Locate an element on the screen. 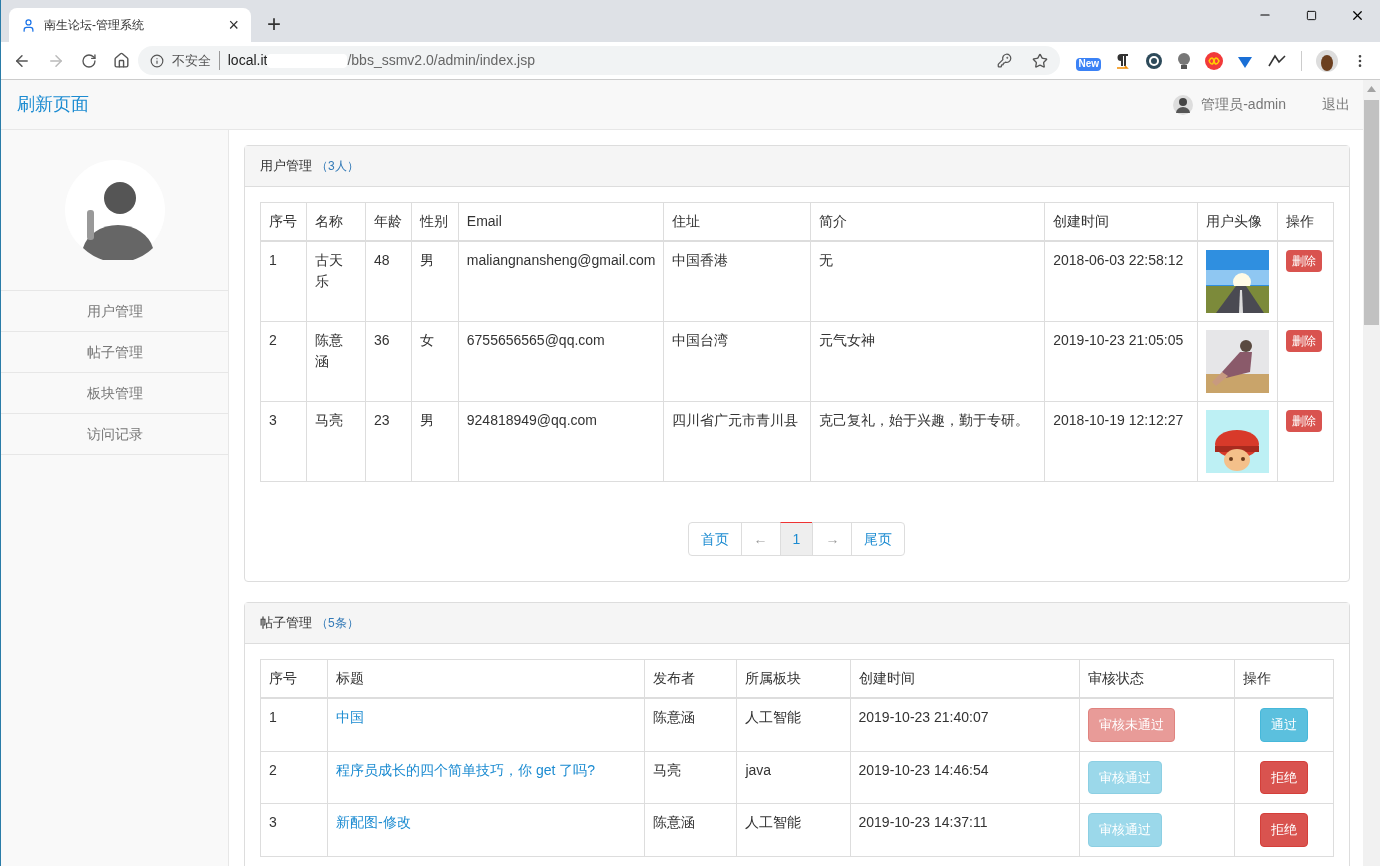 Image resolution: width=1380 pixels, height=866 pixels. column-header: Email is located at coordinates (561, 221).